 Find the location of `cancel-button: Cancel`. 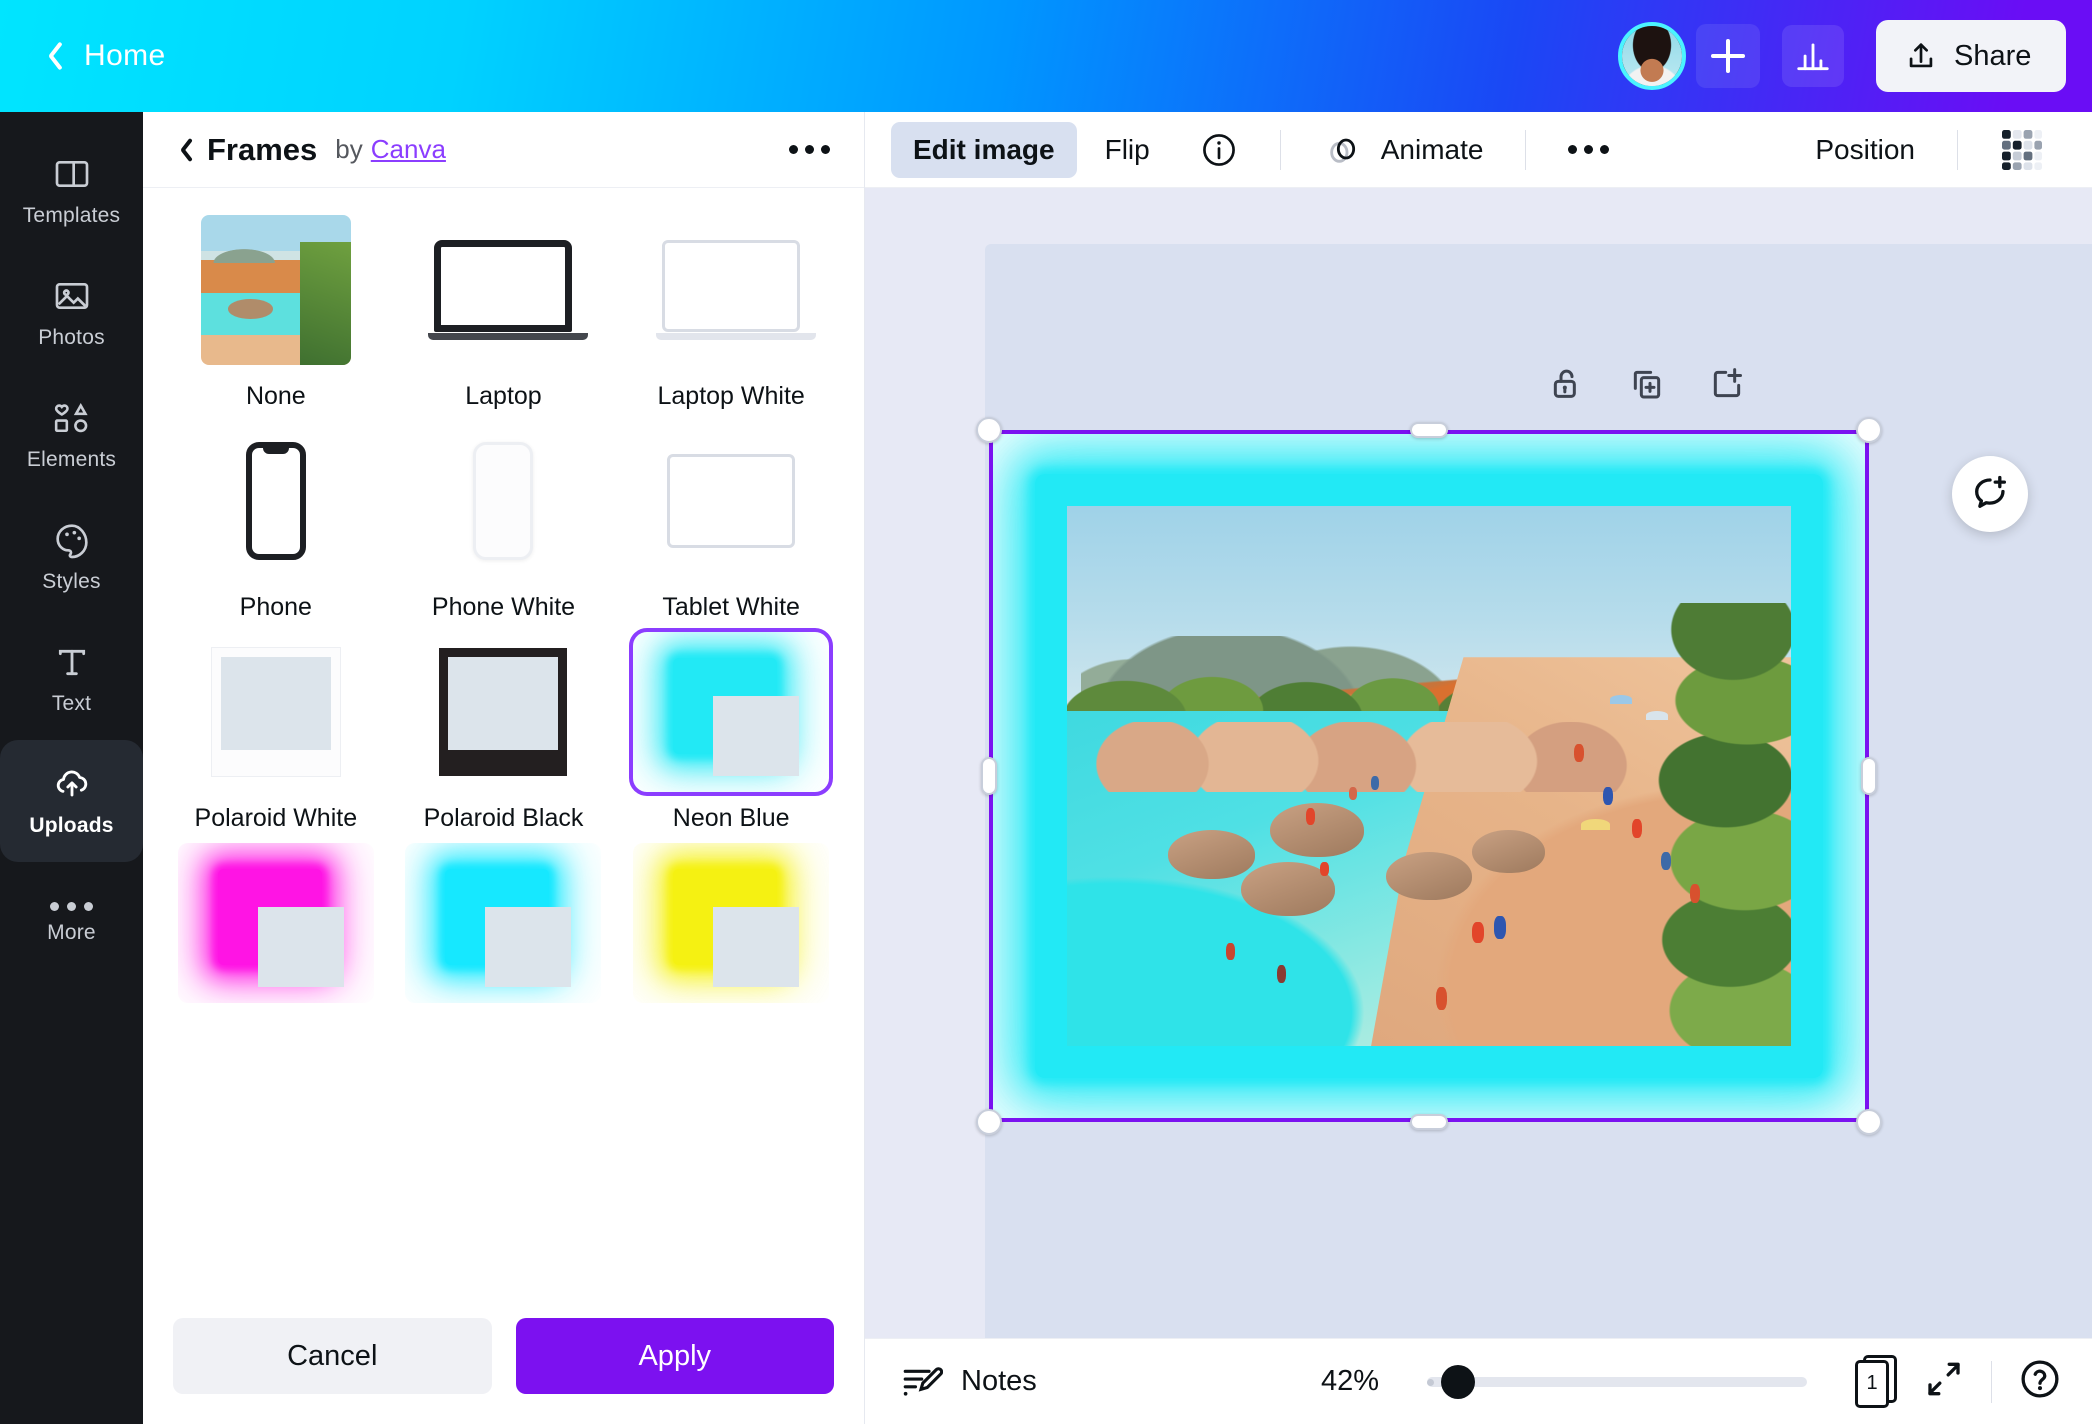

cancel-button: Cancel is located at coordinates (332, 1356).